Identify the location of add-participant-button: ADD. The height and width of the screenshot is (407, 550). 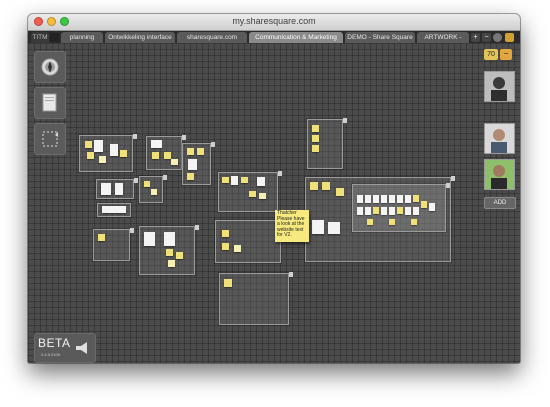
(500, 203).